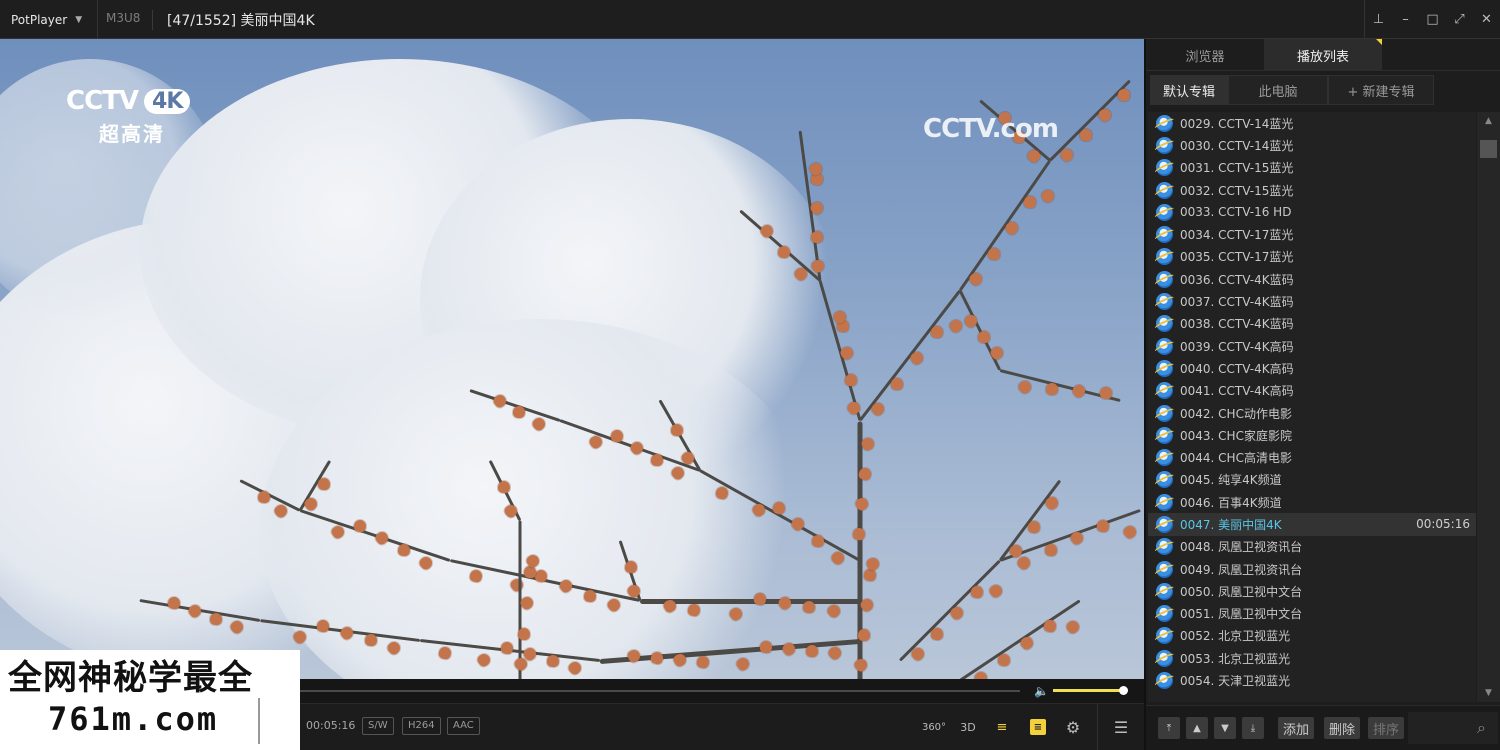  I want to click on list-item: 0042. CHC动作电影, so click(1312, 413).